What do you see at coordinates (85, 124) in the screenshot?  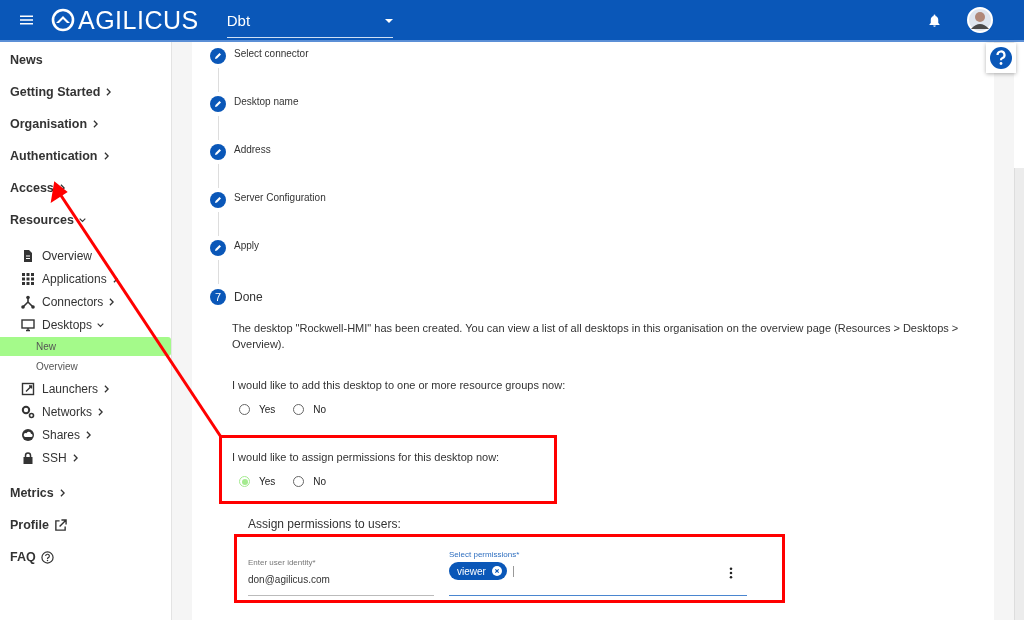 I see `nav-item: Organisation` at bounding box center [85, 124].